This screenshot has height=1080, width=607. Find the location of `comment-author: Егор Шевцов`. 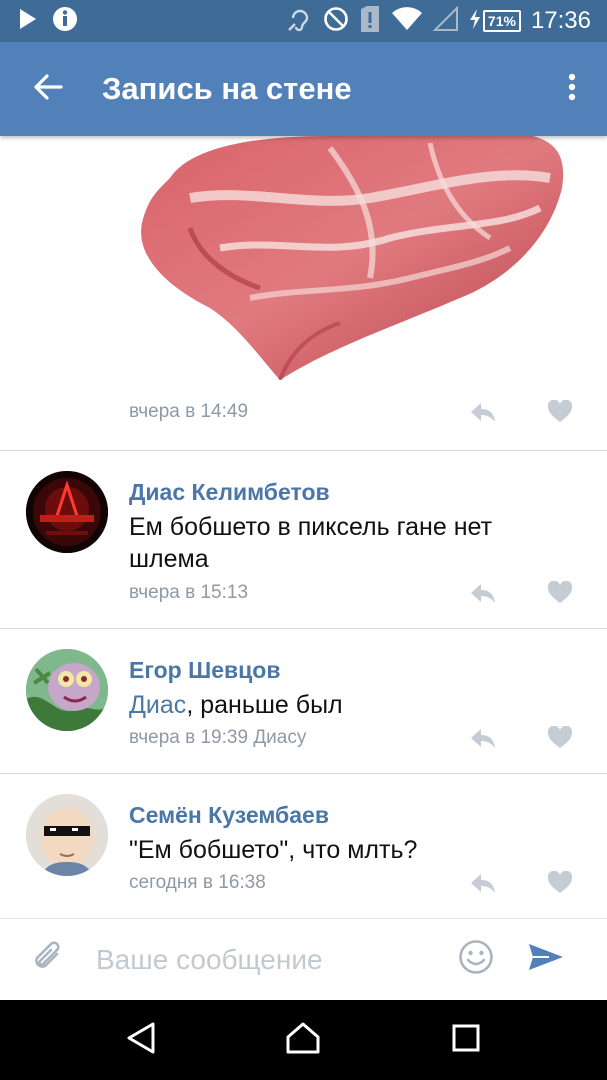

comment-author: Егор Шевцов is located at coordinates (204, 670).